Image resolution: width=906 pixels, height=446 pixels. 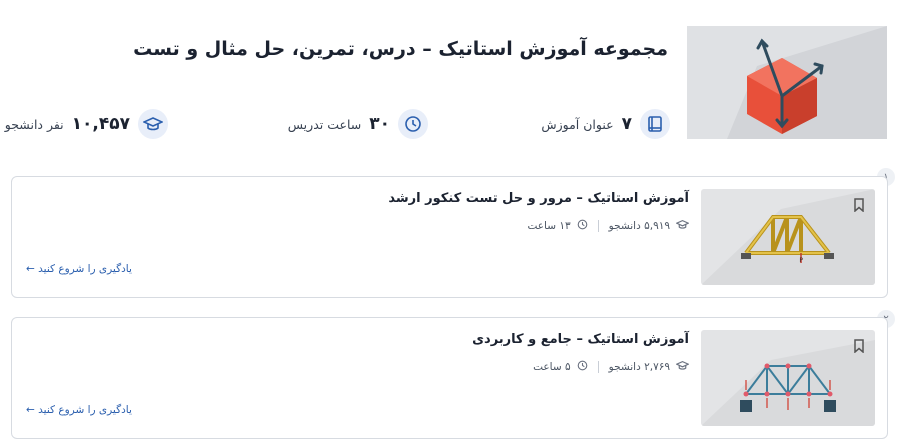 What do you see at coordinates (788, 237) in the screenshot?
I see `course-thumbnail: P` at bounding box center [788, 237].